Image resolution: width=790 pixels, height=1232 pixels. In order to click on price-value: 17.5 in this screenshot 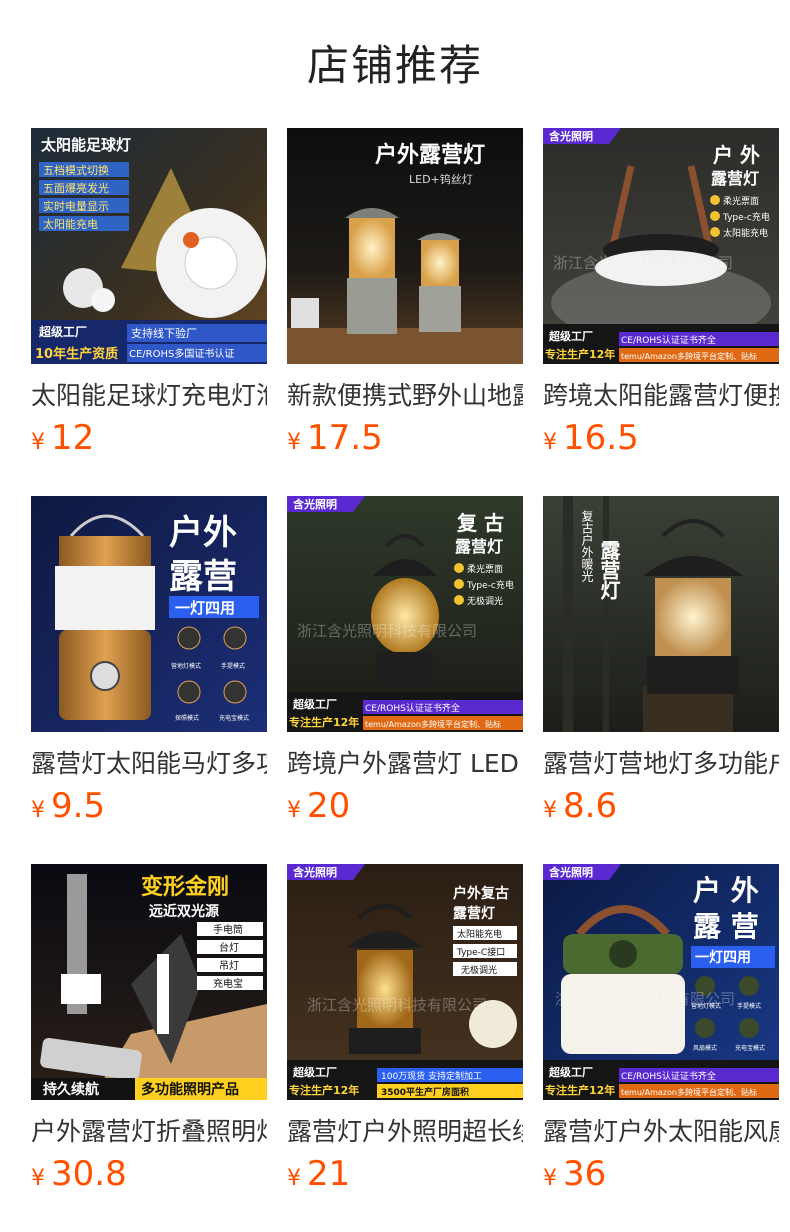, I will do `click(345, 438)`.